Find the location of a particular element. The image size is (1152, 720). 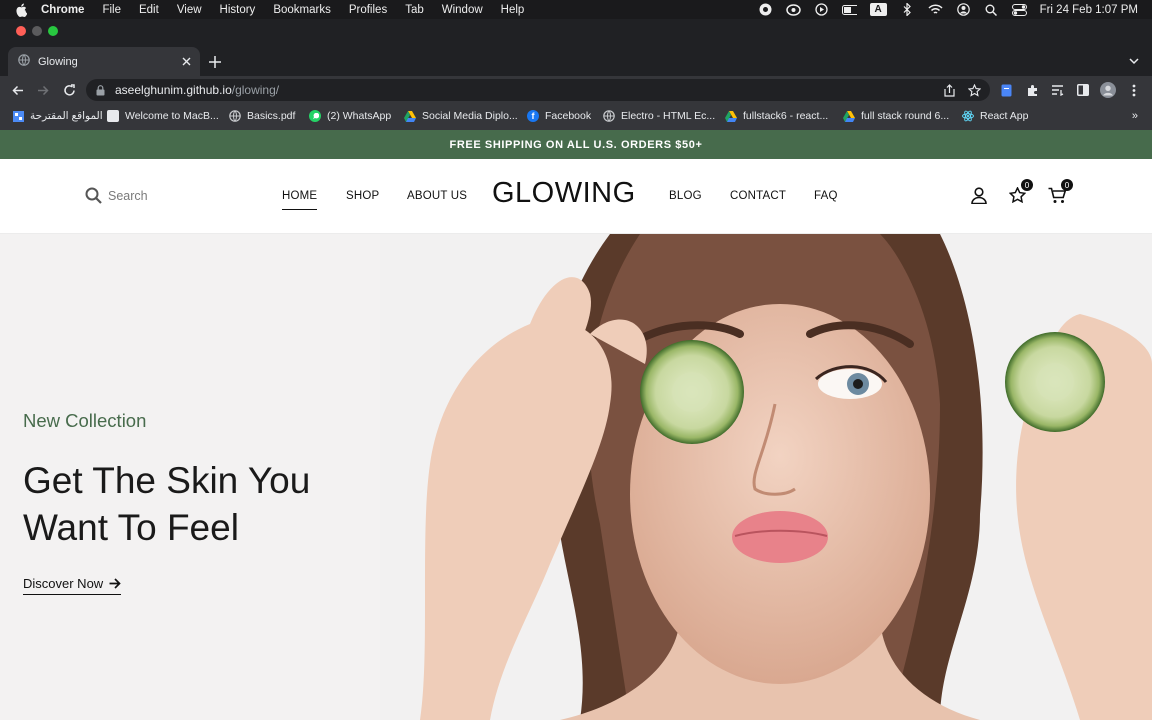

share-icon is located at coordinates (949, 90).